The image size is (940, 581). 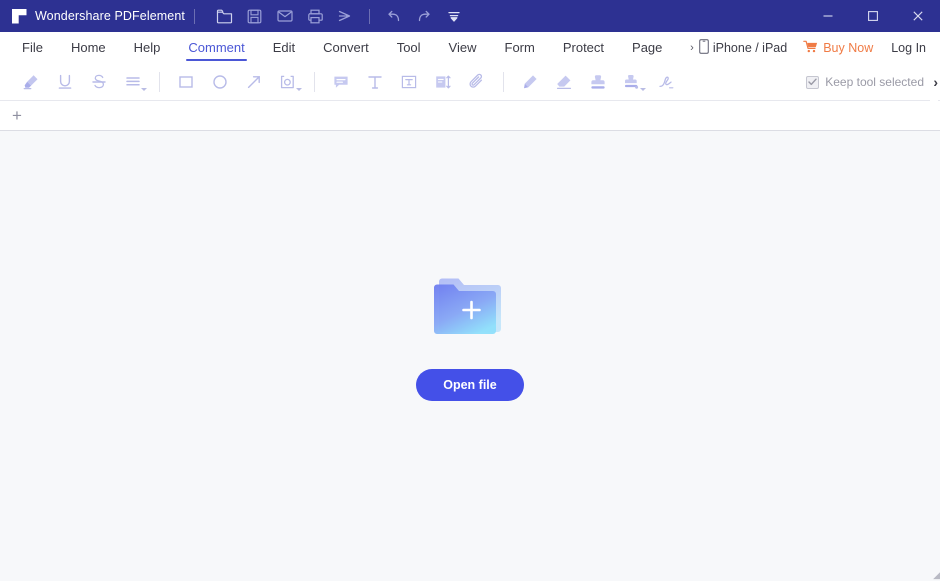 What do you see at coordinates (375, 82) in the screenshot?
I see `text-tool` at bounding box center [375, 82].